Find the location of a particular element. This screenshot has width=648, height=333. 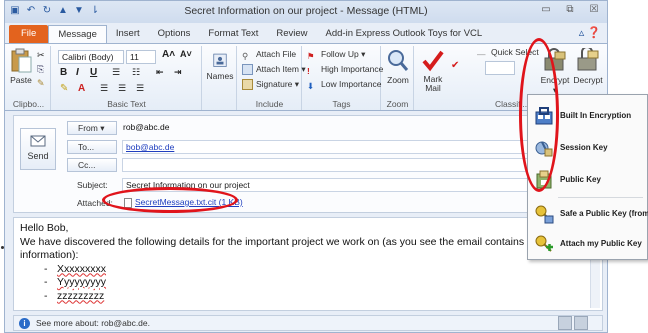

low-importance-button: ⬇ Low Importance is located at coordinates (344, 84).